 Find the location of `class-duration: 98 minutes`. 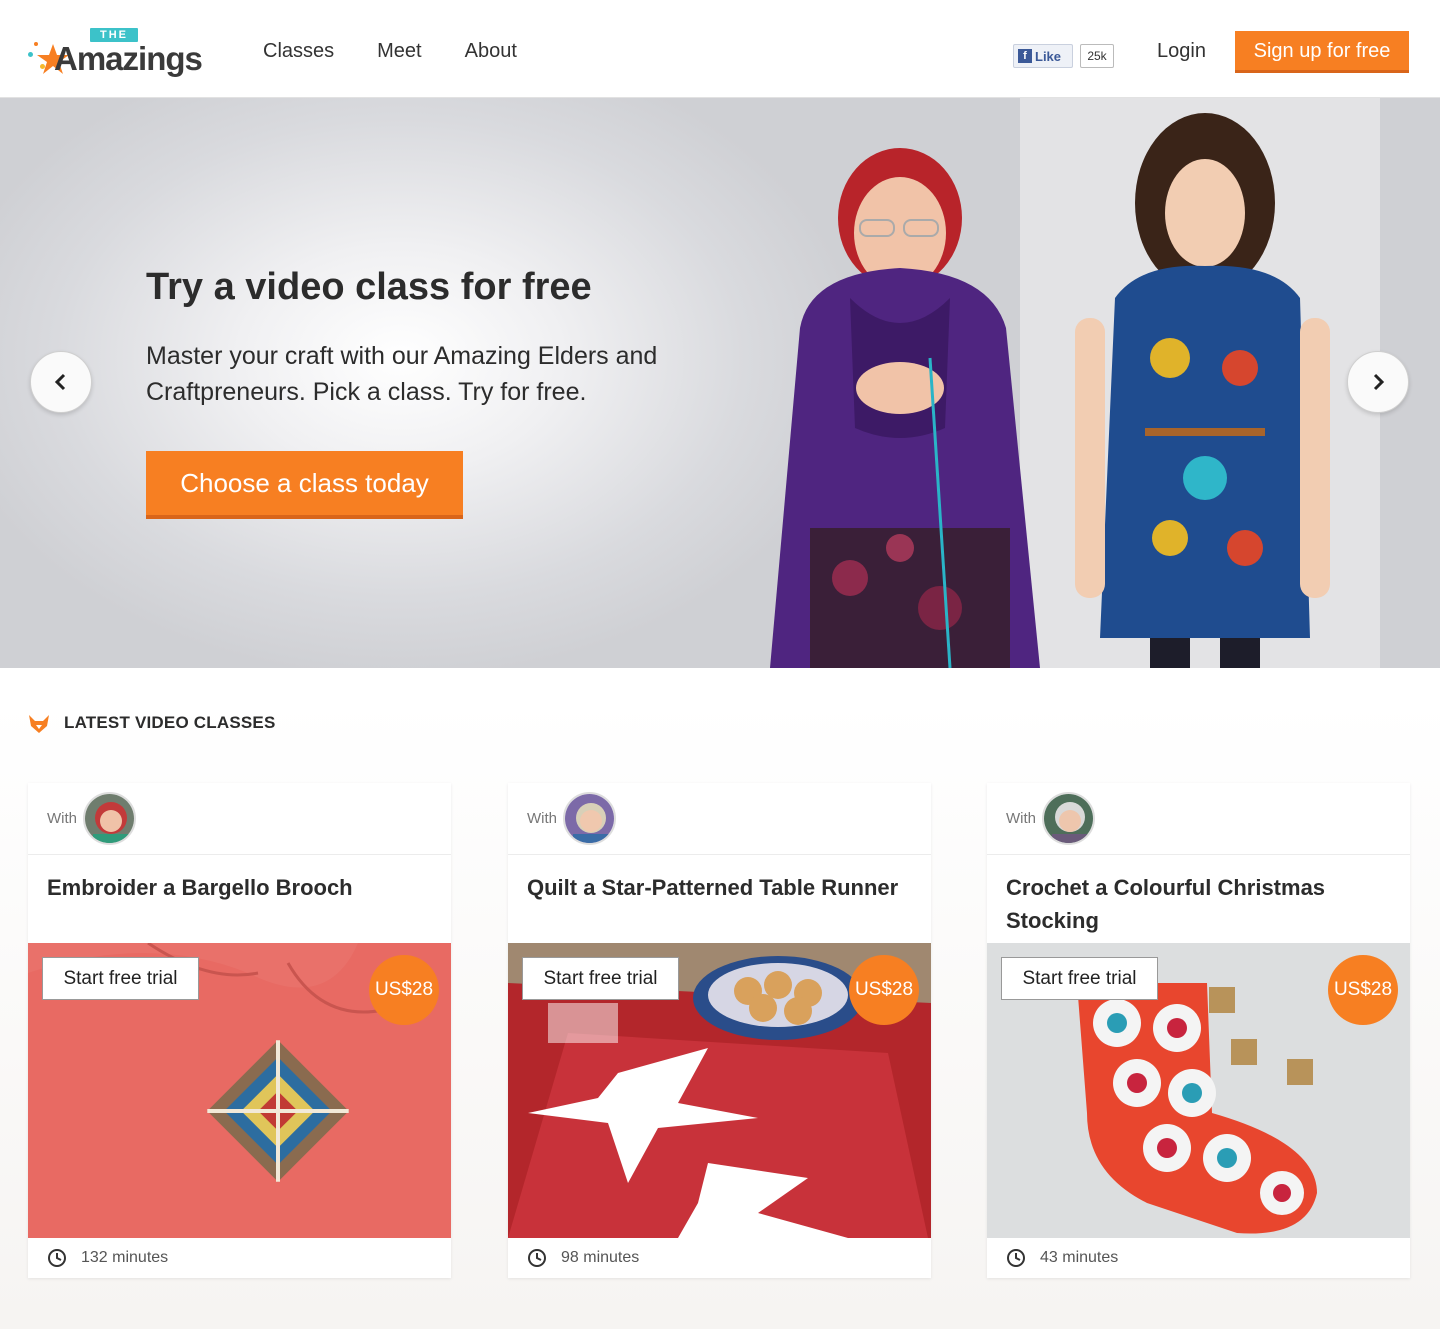

class-duration: 98 minutes is located at coordinates (583, 1258).